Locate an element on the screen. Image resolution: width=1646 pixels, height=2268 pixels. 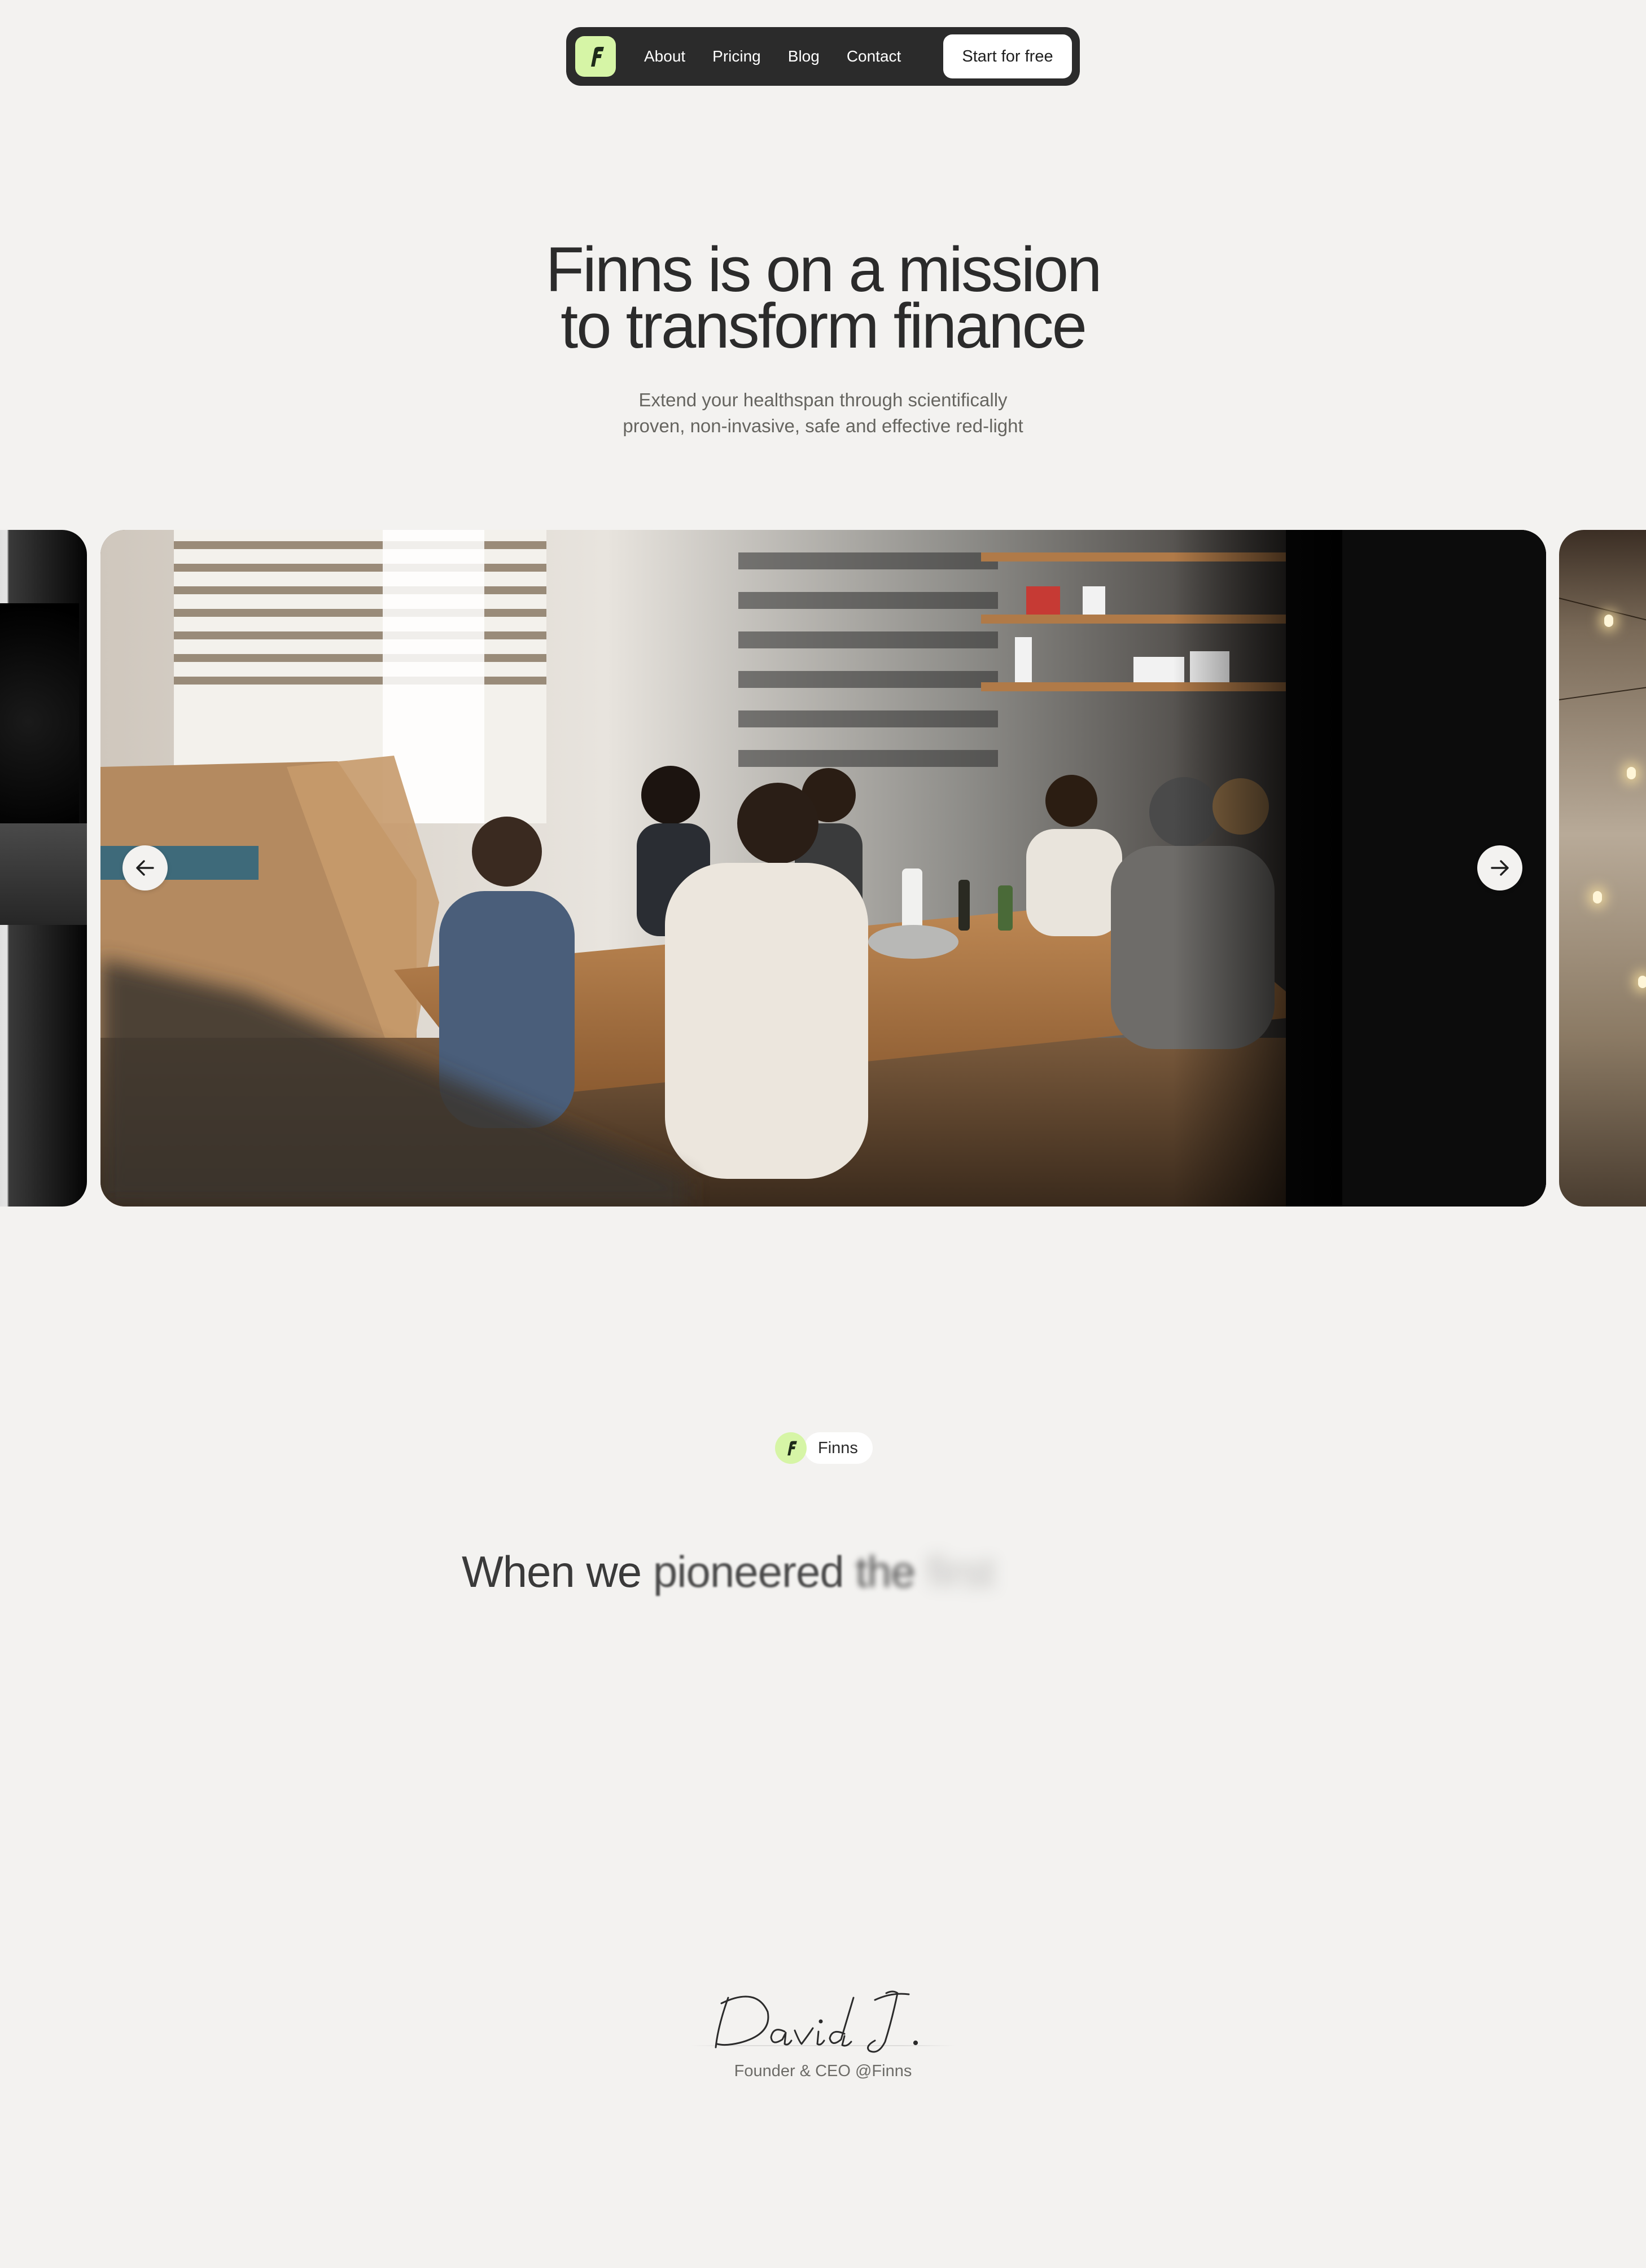
arrow-left-icon is located at coordinates (145, 868).